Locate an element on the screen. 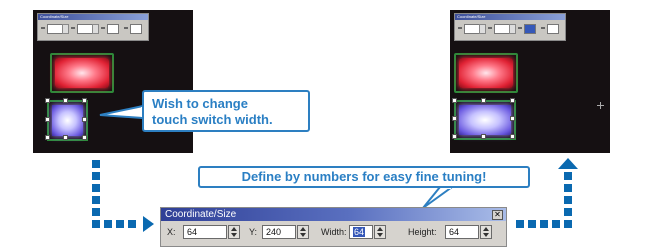  x-label: X: is located at coordinates (171, 232).